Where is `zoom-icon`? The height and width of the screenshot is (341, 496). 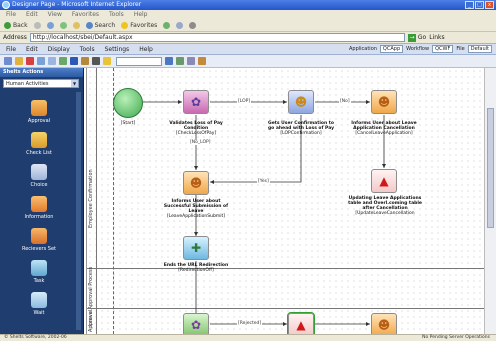
zoom-icon is located at coordinates (180, 61).